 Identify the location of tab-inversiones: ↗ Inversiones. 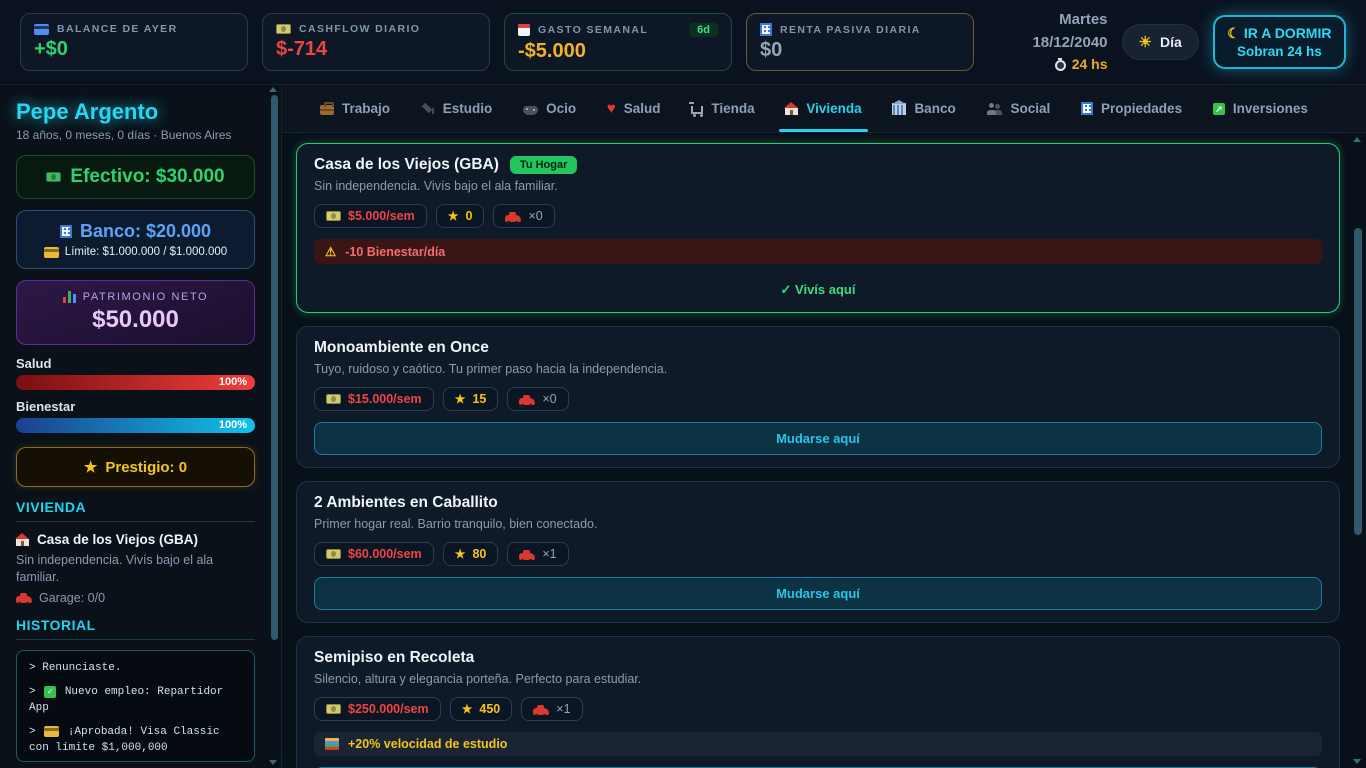
(1260, 108).